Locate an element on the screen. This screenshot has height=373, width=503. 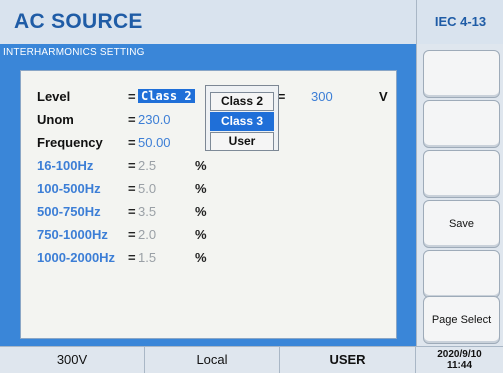
status-date: 2020/9/10 is located at coordinates (459, 354).